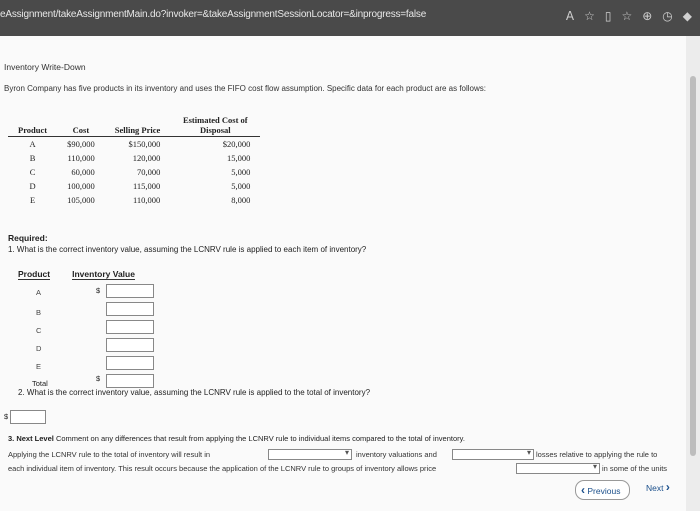 The width and height of the screenshot is (700, 511). What do you see at coordinates (589, 16) in the screenshot?
I see `favorite-icon: ☆` at bounding box center [589, 16].